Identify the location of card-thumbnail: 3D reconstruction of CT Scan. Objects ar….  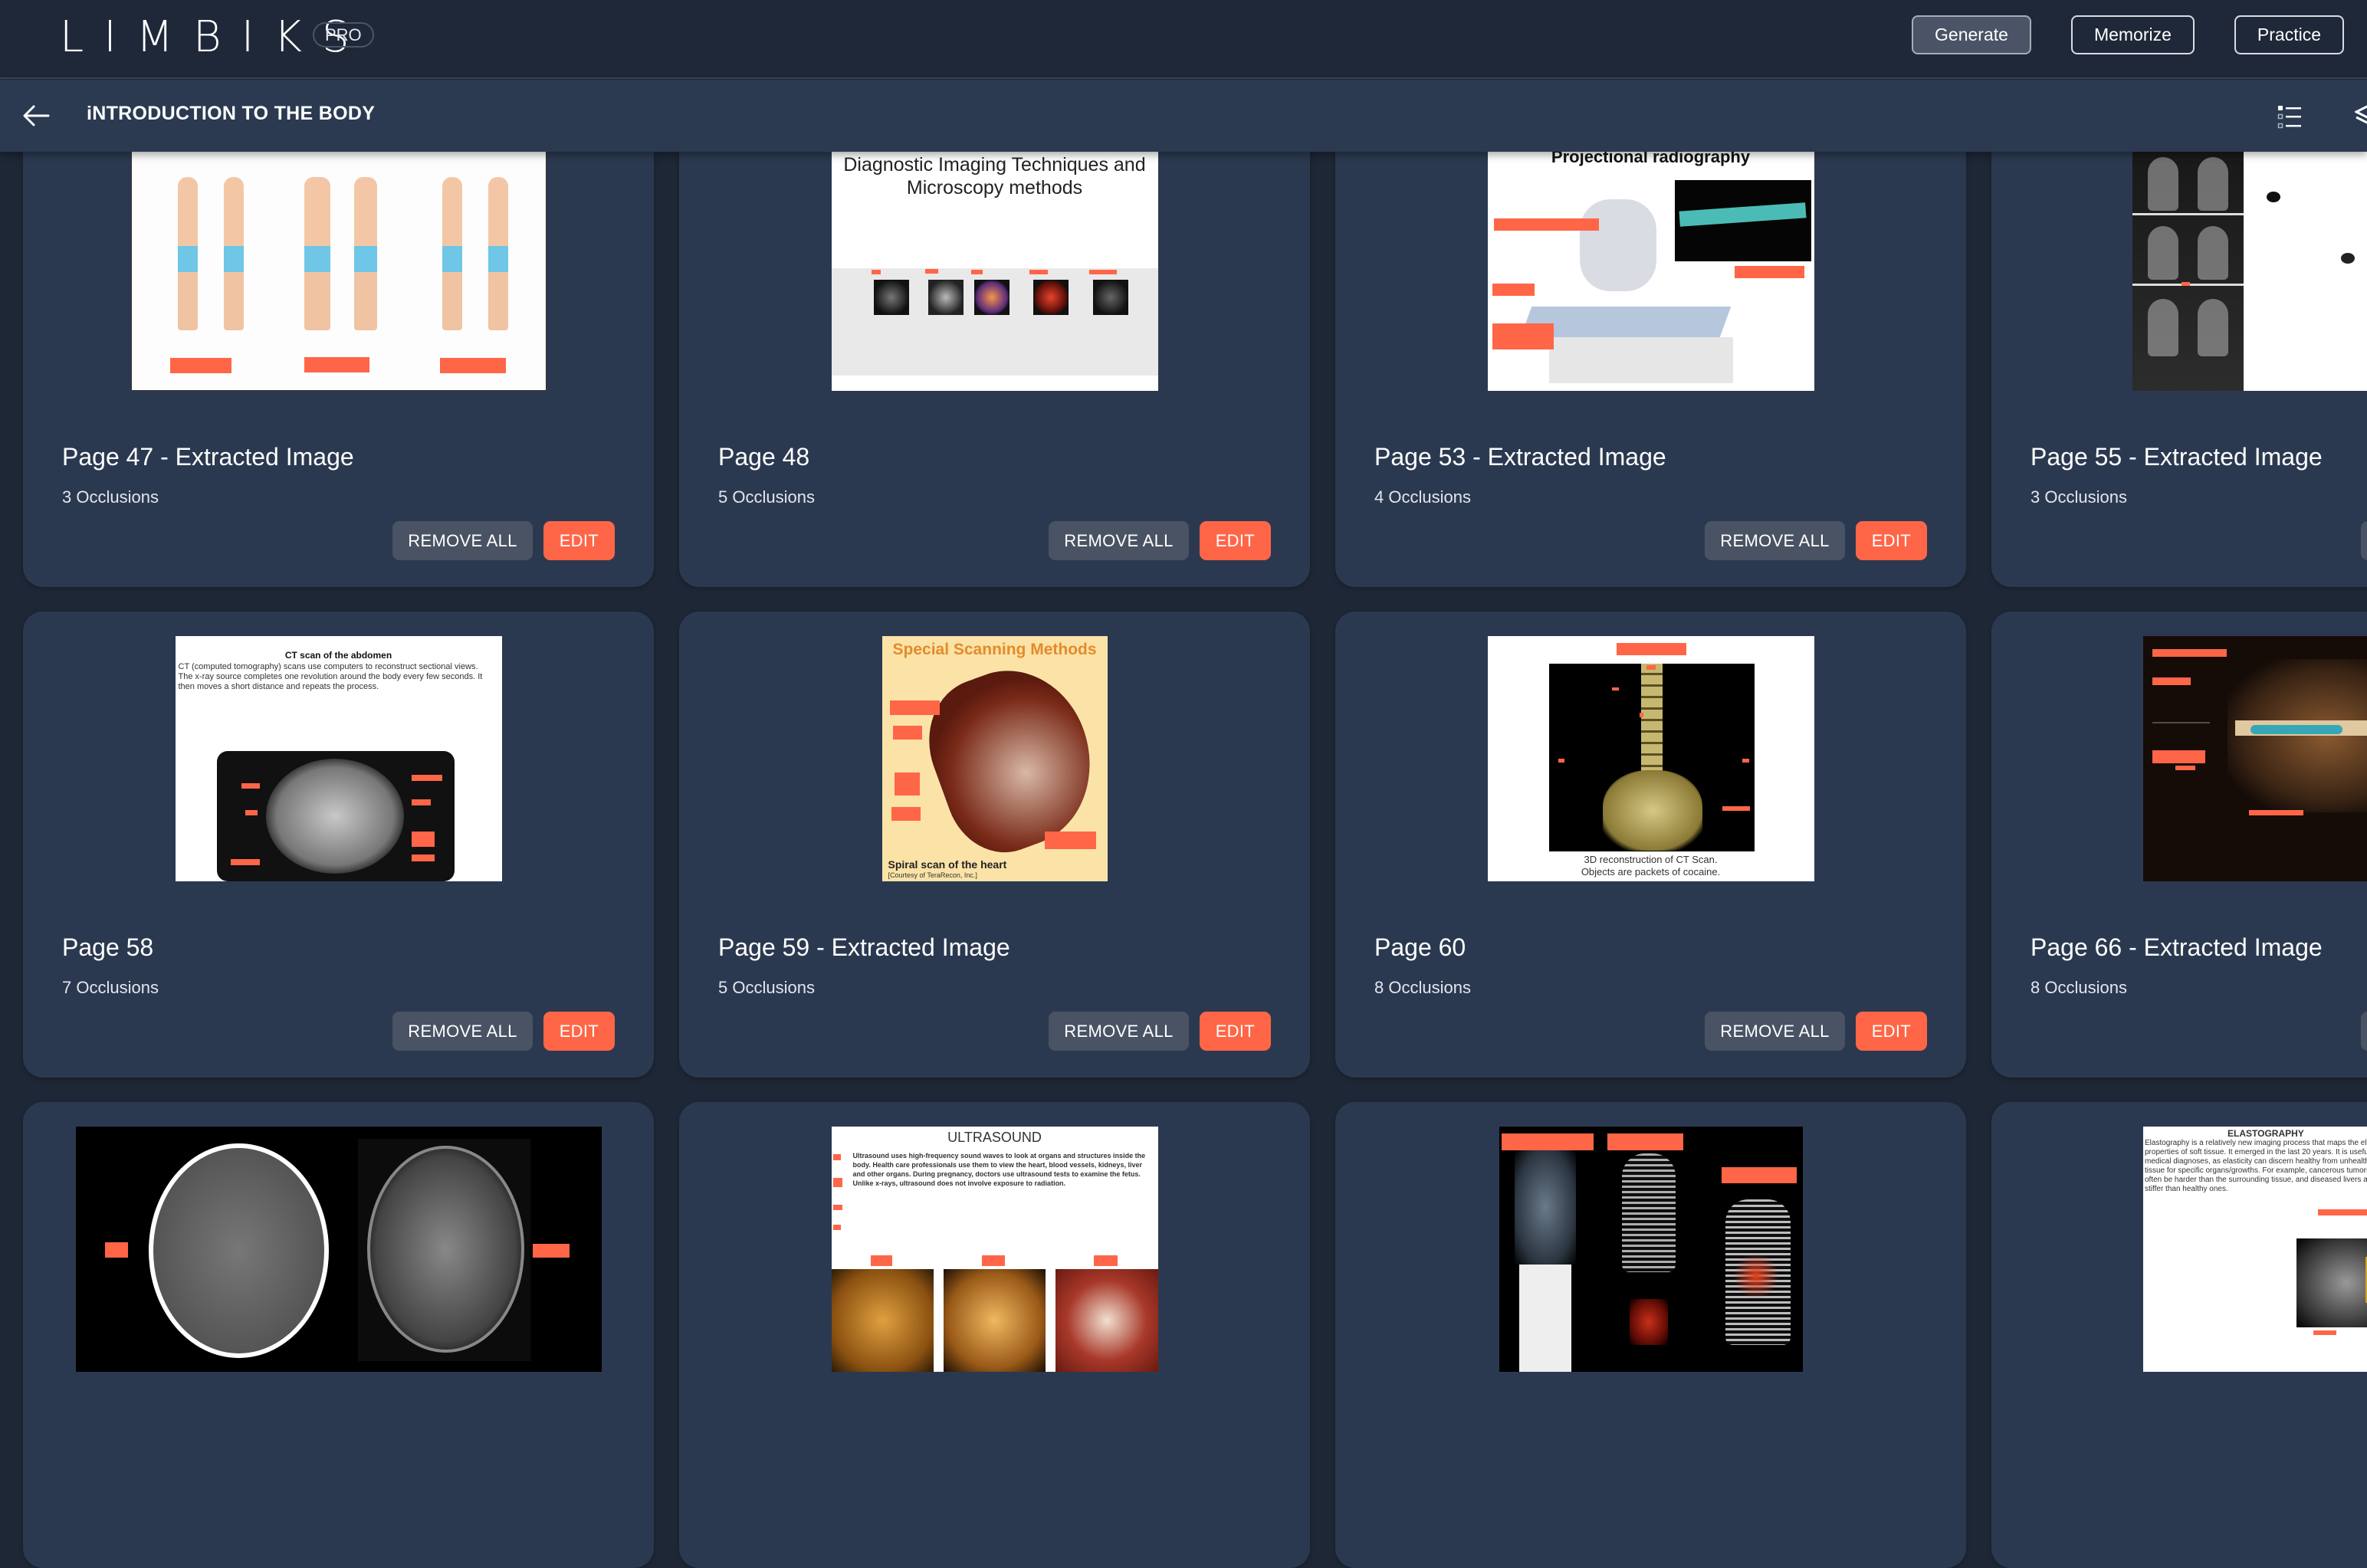
(1650, 758).